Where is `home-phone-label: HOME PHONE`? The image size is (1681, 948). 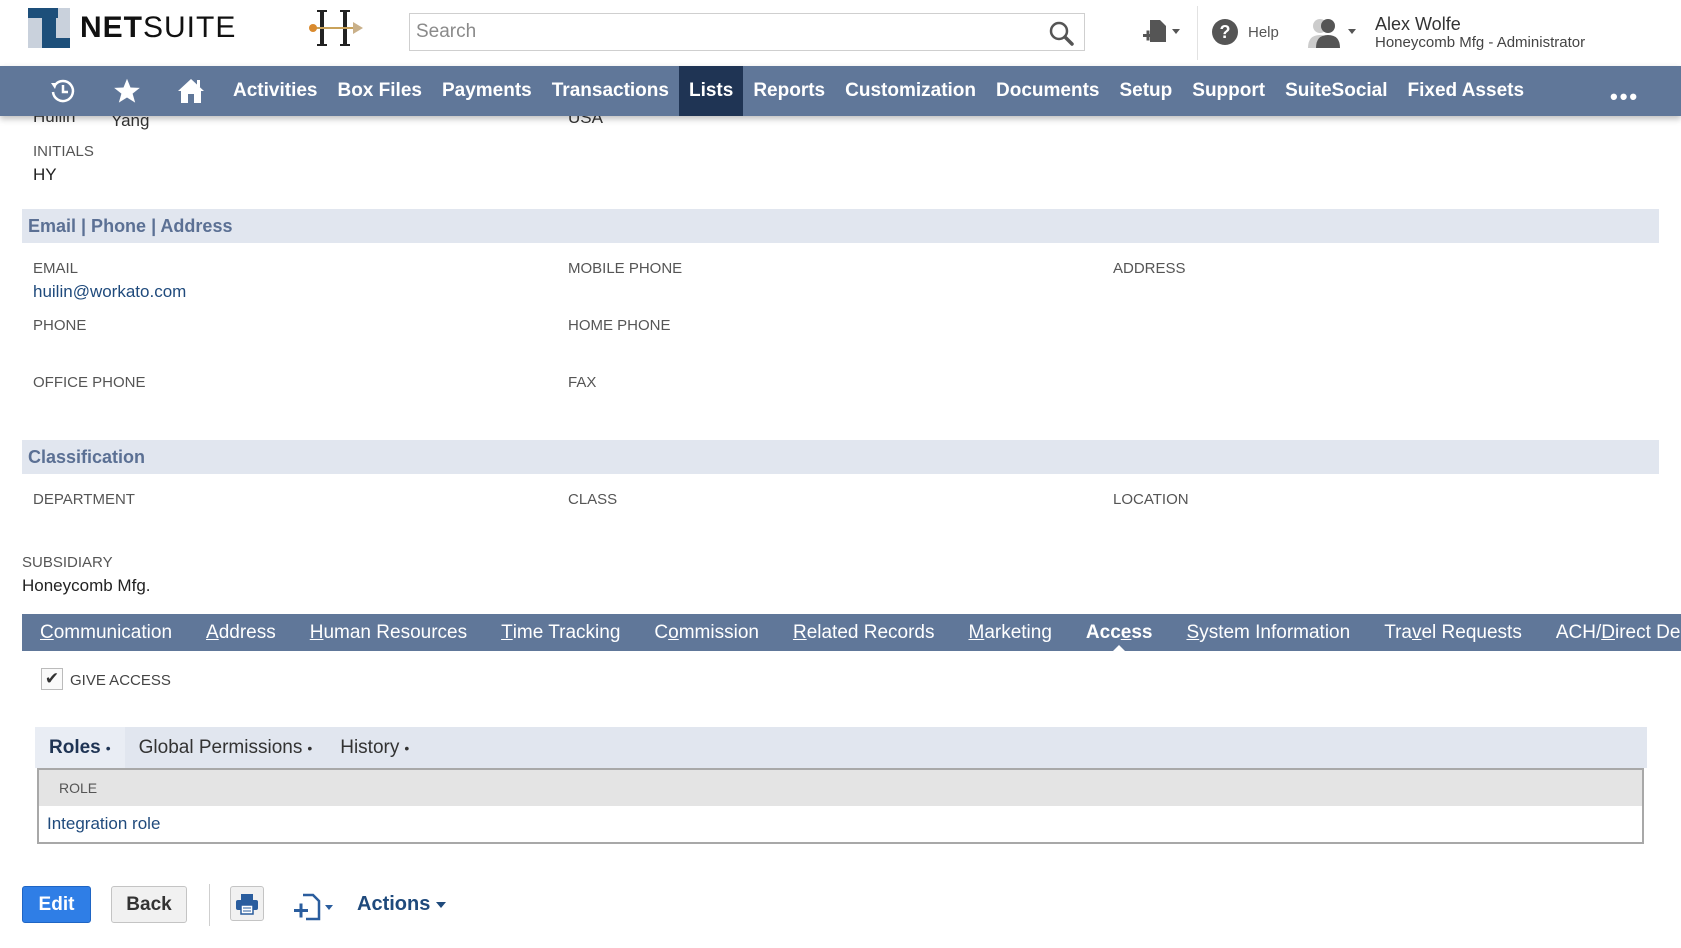
home-phone-label: HOME PHONE is located at coordinates (619, 325).